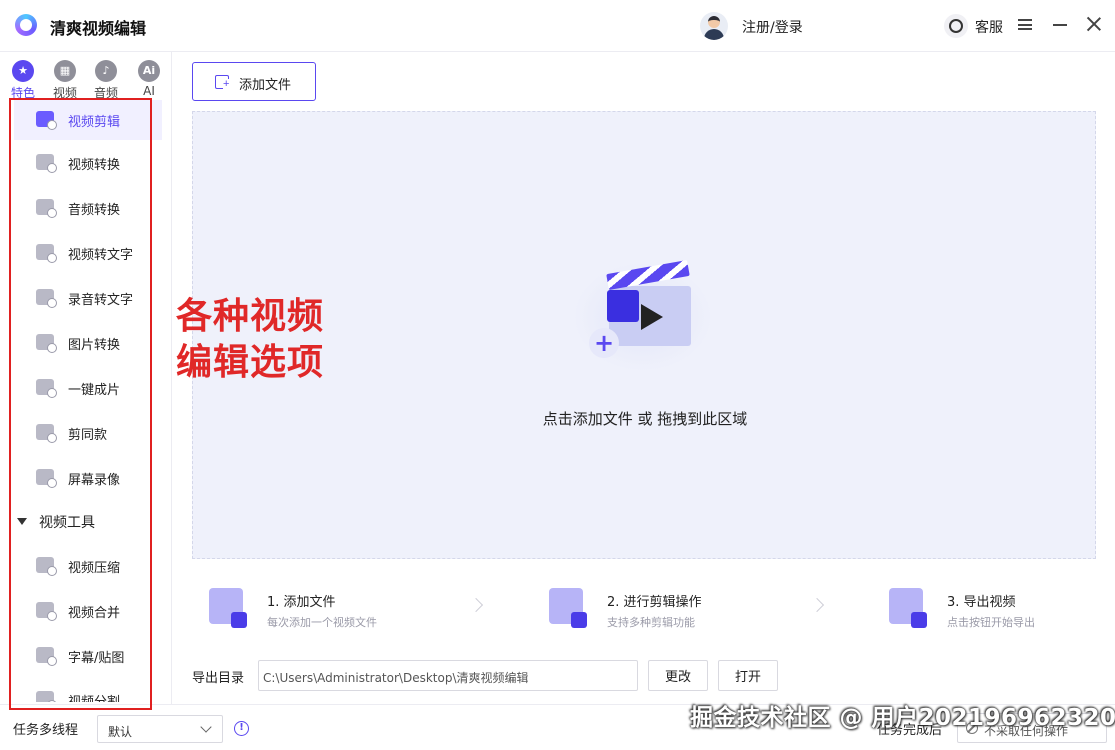  I want to click on sidebar-item-video-edit: 视频剪辑, so click(88, 120).